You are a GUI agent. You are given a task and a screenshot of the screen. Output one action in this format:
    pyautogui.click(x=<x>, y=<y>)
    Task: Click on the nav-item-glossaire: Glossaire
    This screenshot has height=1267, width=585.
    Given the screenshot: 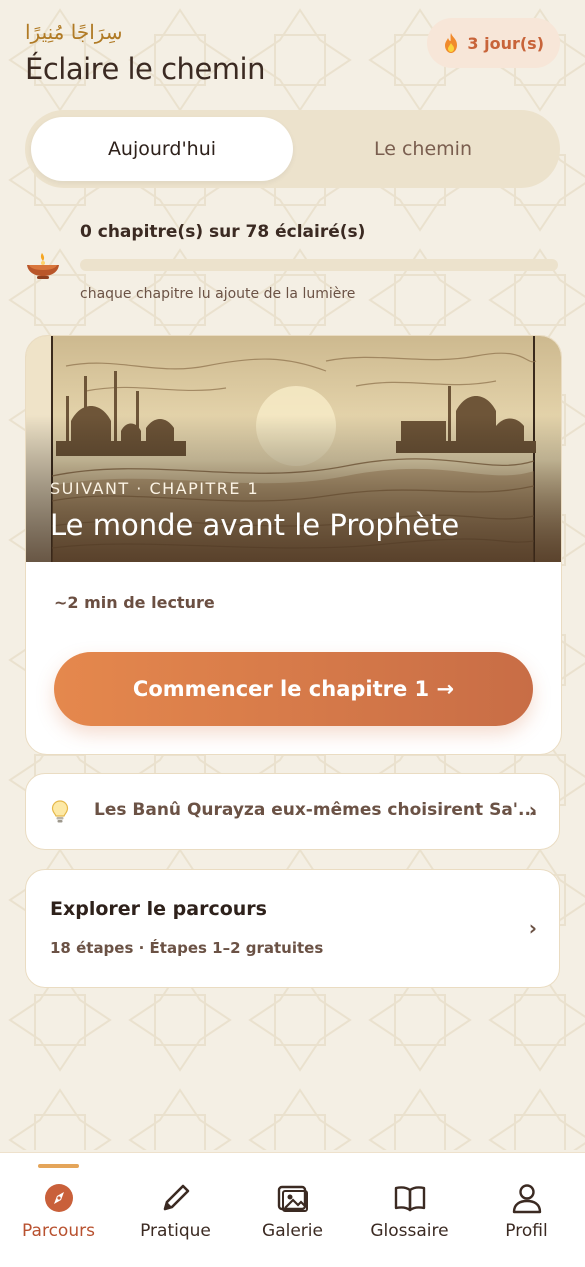 What is the action you would take?
    pyautogui.click(x=409, y=1216)
    